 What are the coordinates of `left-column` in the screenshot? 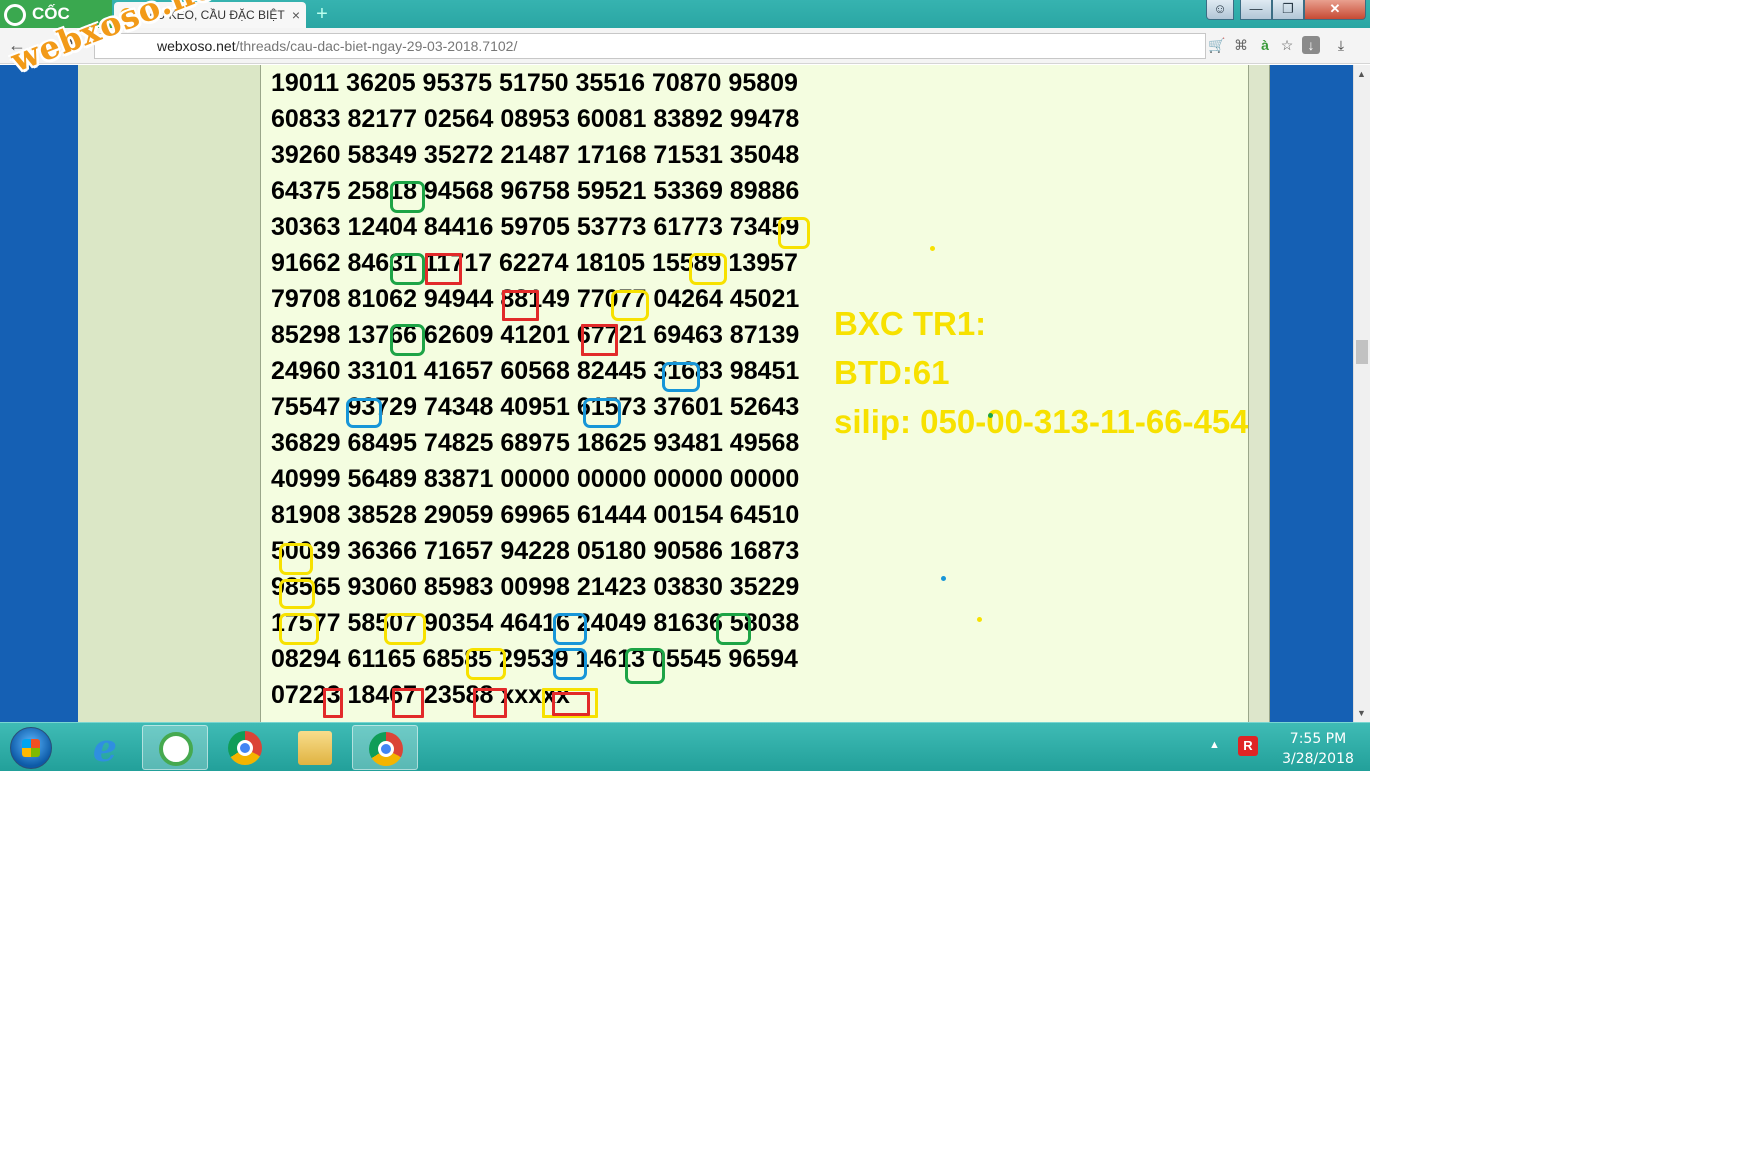 It's located at (169, 393).